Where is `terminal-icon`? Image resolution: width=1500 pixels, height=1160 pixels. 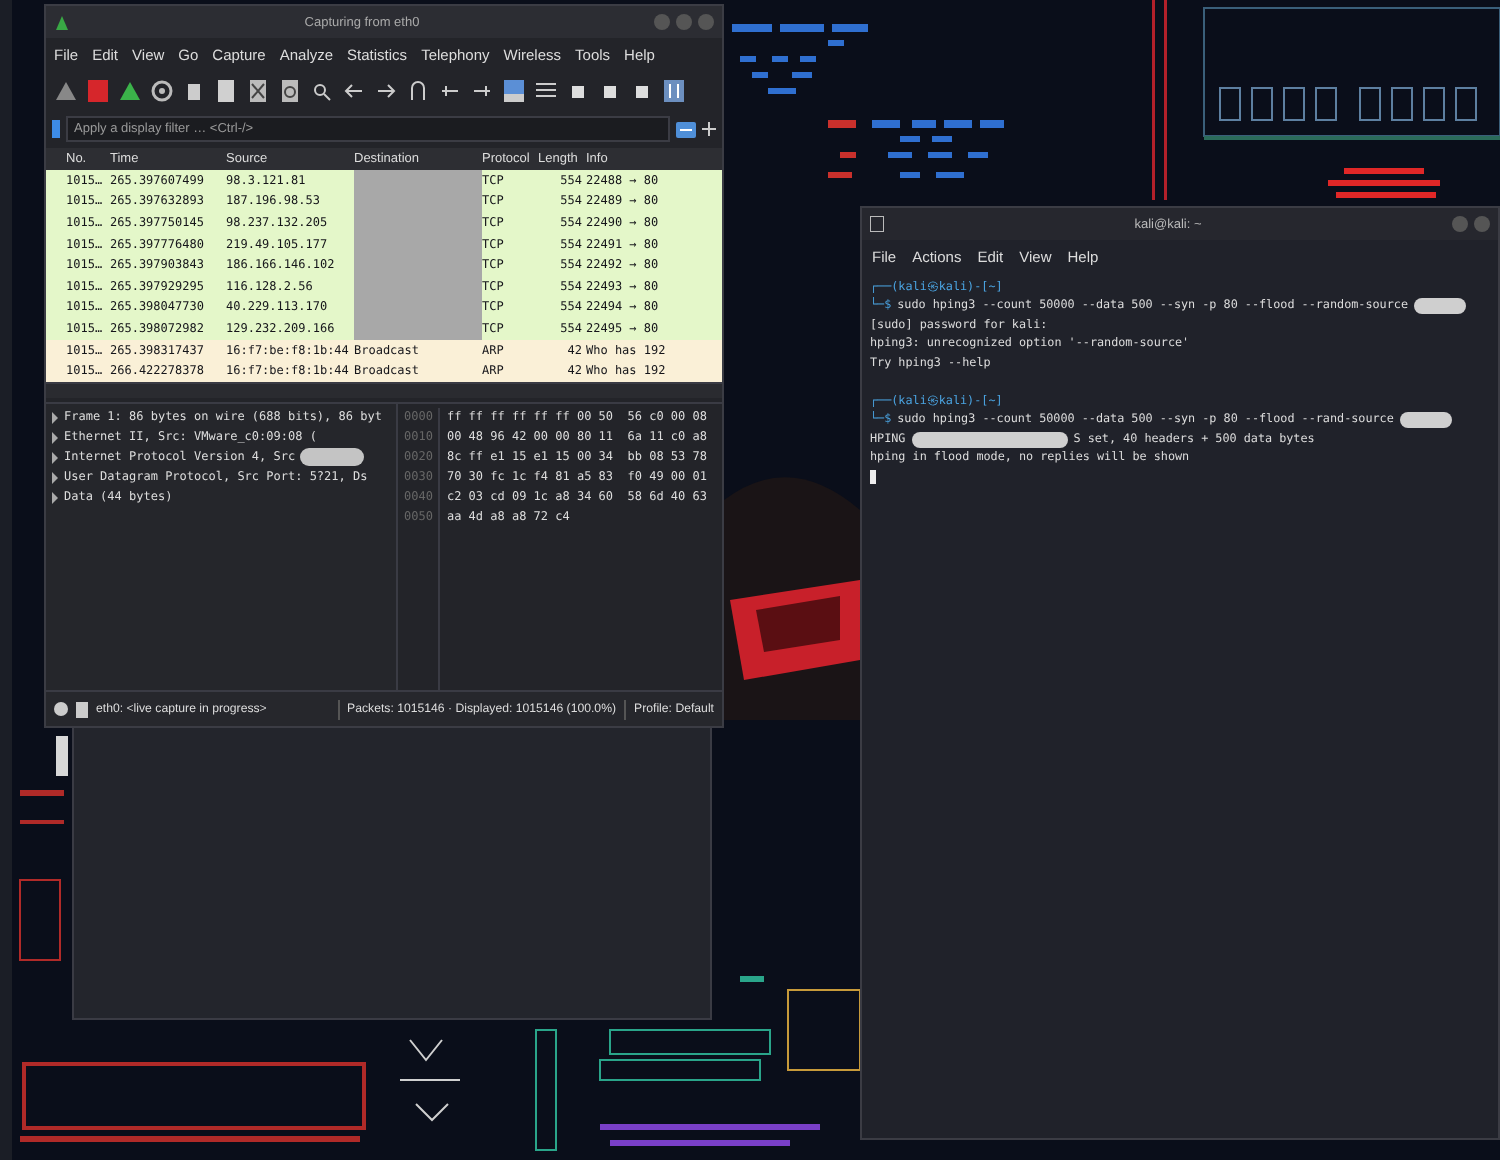
terminal-icon is located at coordinates (877, 224).